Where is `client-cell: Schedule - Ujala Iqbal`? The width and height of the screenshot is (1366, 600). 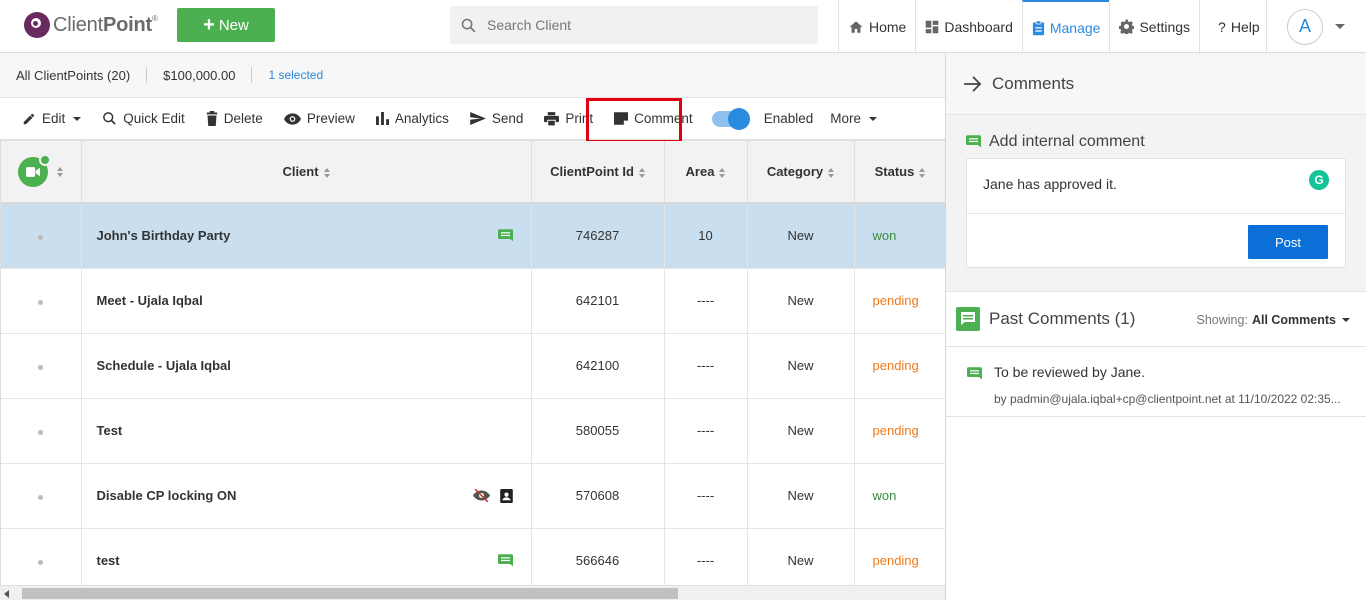
client-cell: Schedule - Ujala Iqbal is located at coordinates (306, 366).